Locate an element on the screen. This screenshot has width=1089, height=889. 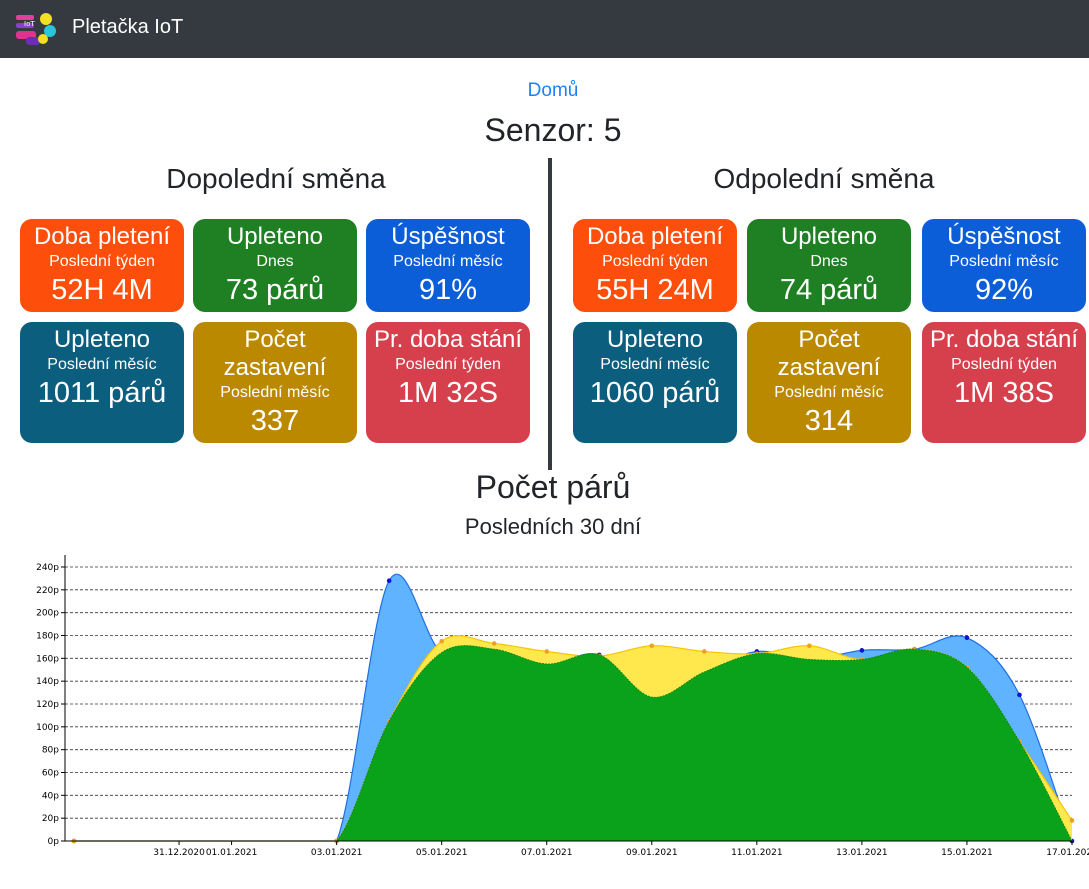
stat-card-knitting-time: Doba pletení Poslední týden 52H 4M is located at coordinates (102, 265).